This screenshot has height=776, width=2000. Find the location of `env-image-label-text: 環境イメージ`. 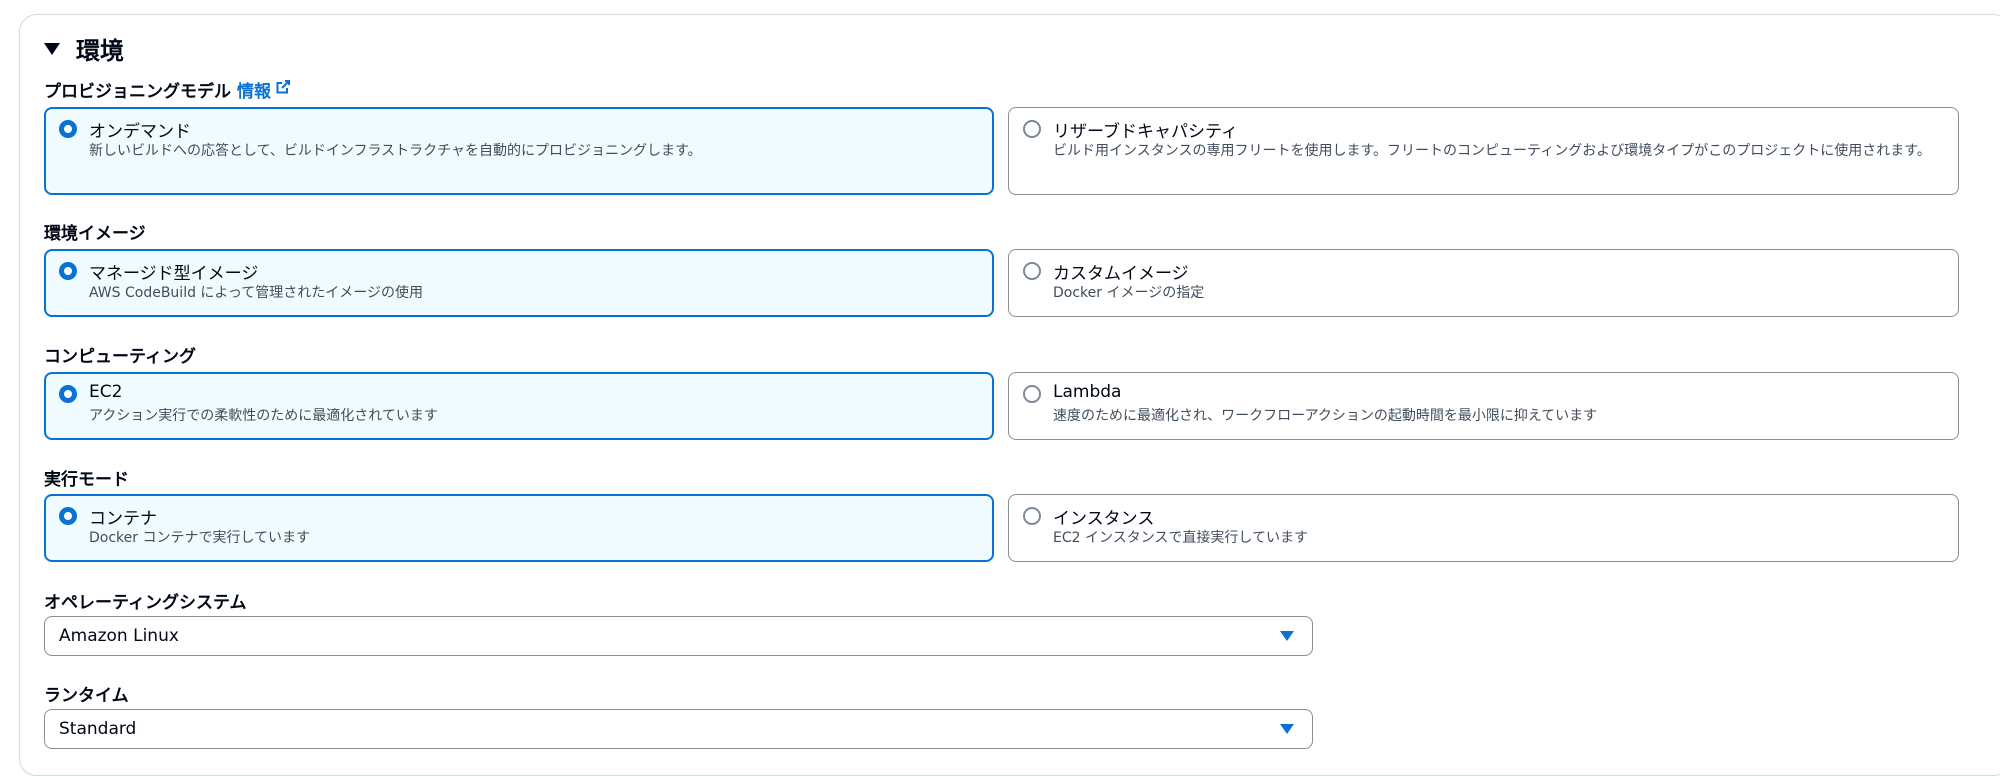

env-image-label-text: 環境イメージ is located at coordinates (95, 234).